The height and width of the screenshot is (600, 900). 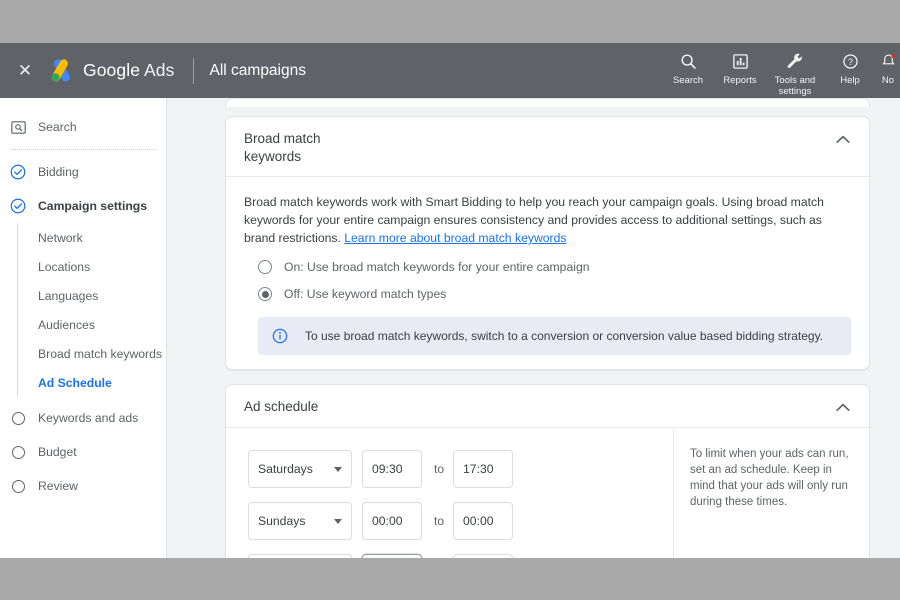 I want to click on previous-card-edge, so click(x=547, y=102).